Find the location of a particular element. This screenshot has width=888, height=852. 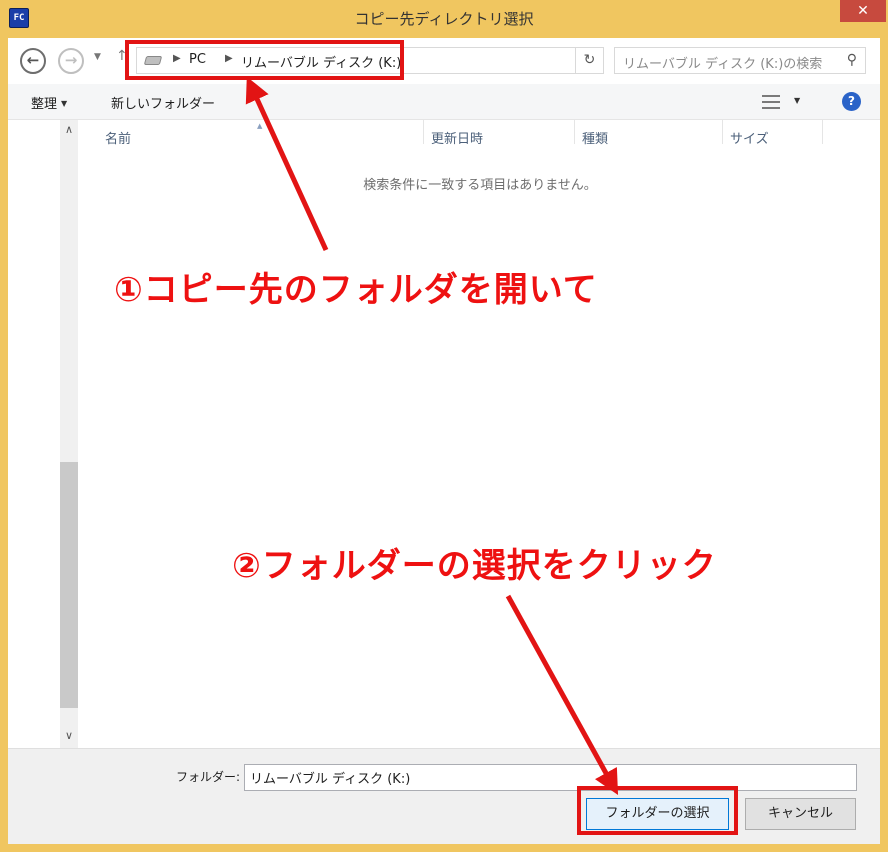

organize-label: 整理 is located at coordinates (44, 104).